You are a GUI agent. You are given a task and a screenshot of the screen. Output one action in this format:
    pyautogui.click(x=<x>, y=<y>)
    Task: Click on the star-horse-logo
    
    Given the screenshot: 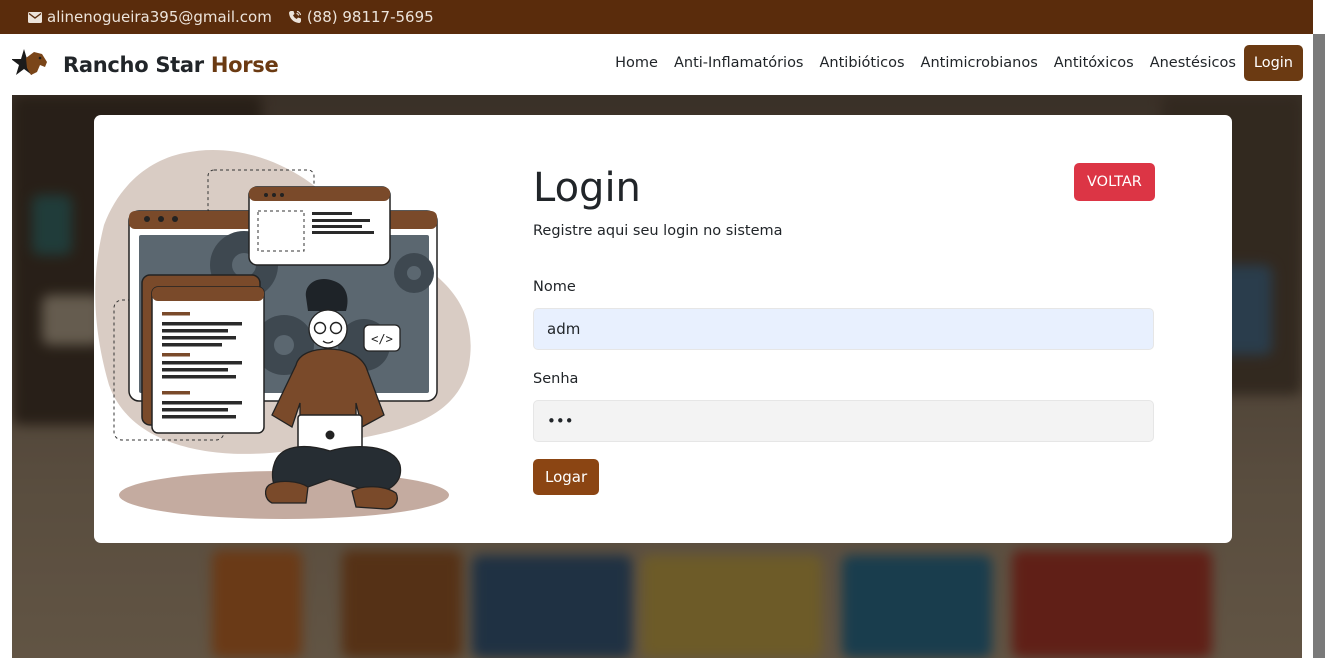 What is the action you would take?
    pyautogui.click(x=29, y=61)
    